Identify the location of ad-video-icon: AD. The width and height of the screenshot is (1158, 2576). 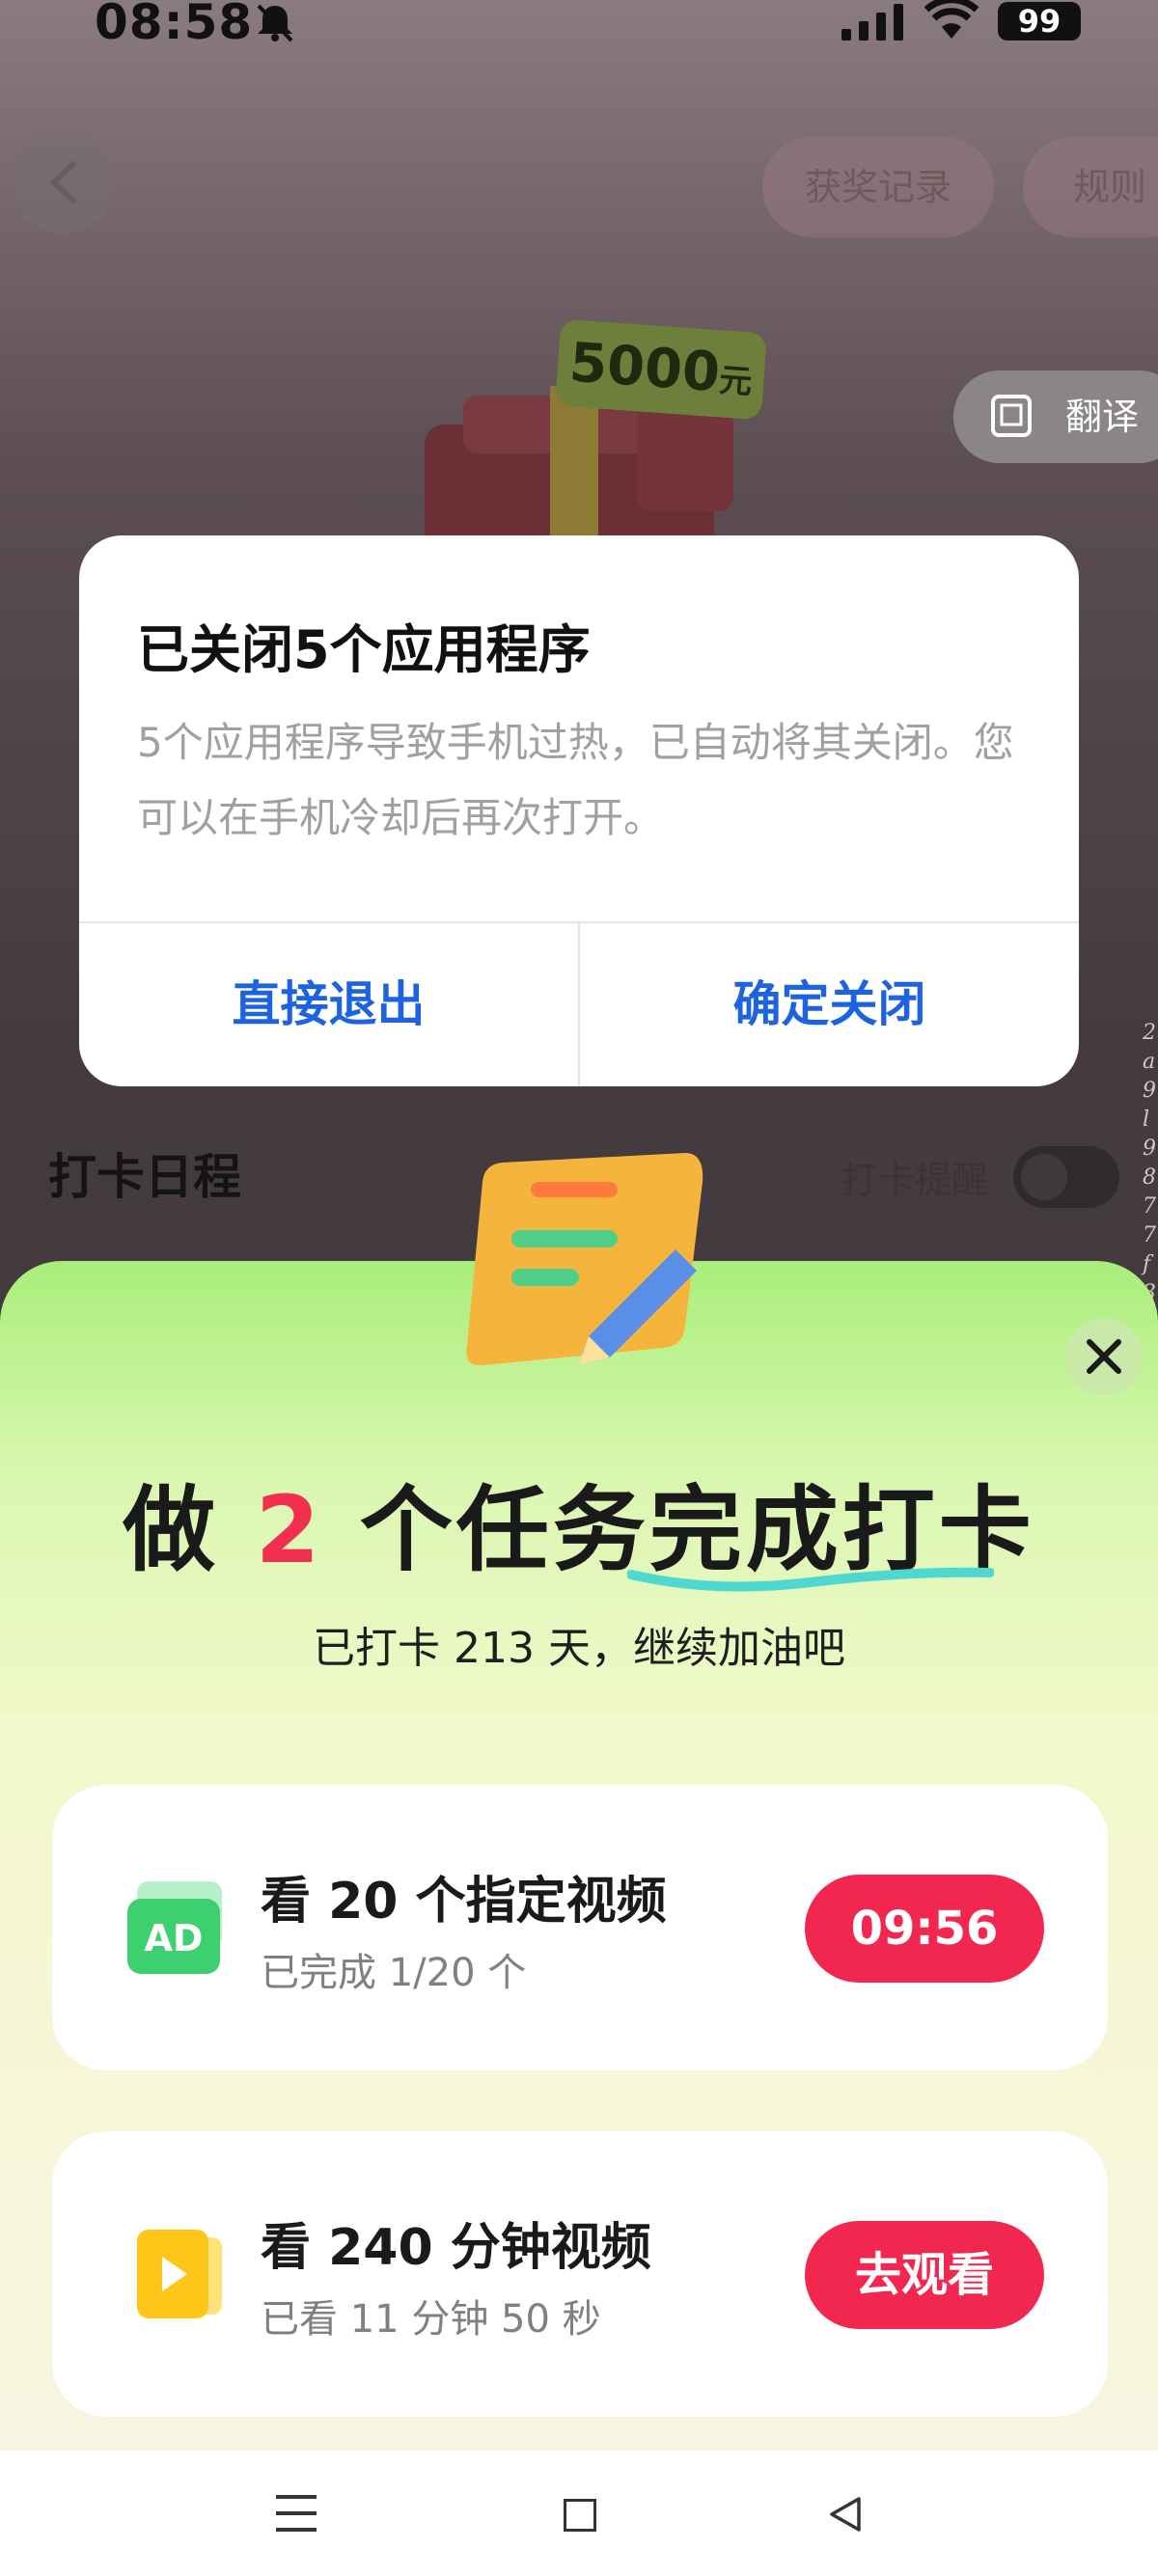
(174, 1928).